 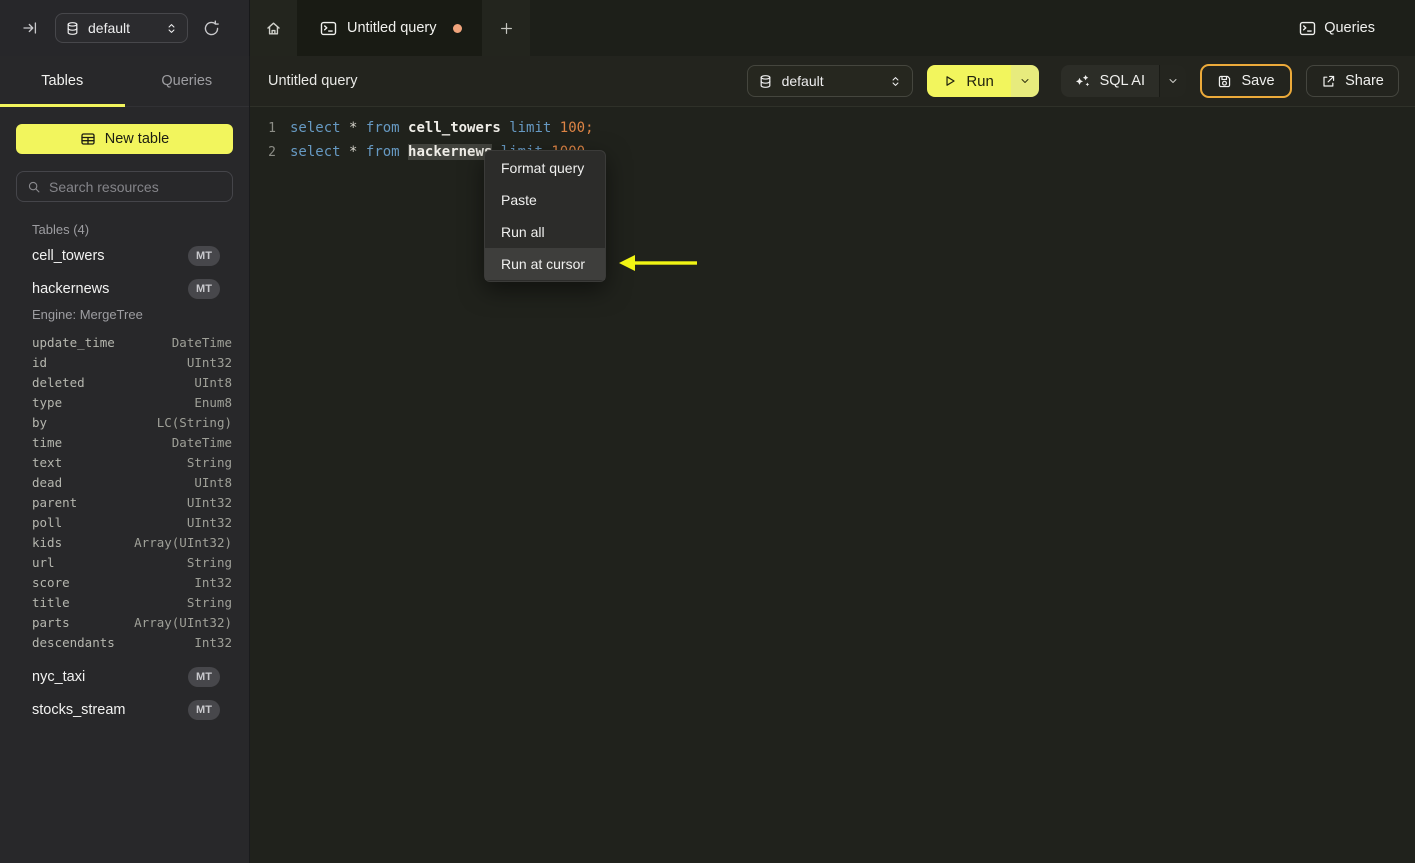 I want to click on tab-label: Untitled query, so click(x=392, y=28).